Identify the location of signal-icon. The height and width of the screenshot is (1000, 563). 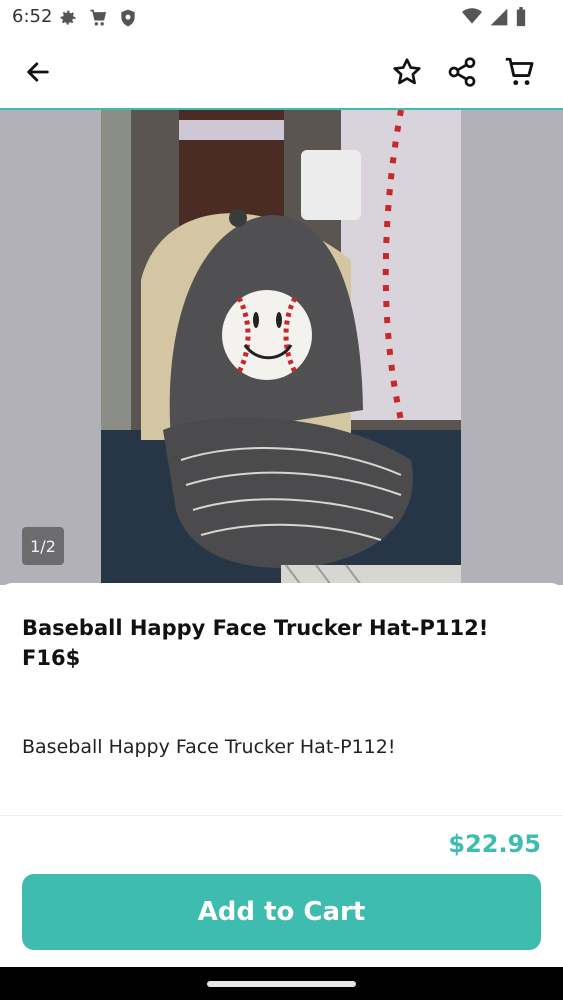
(499, 19).